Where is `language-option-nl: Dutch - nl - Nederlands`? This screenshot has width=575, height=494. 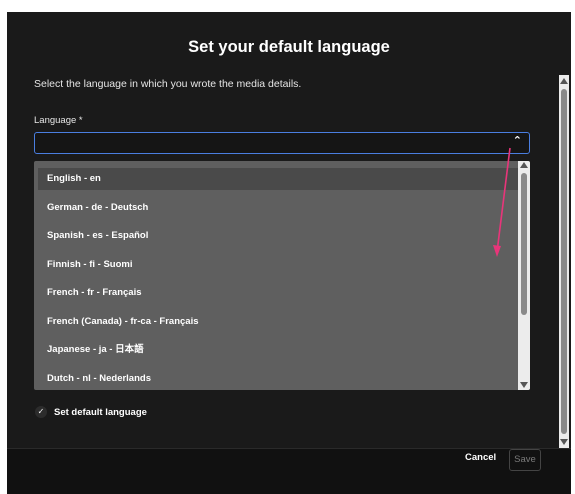
language-option-nl: Dutch - nl - Nederlands is located at coordinates (278, 379).